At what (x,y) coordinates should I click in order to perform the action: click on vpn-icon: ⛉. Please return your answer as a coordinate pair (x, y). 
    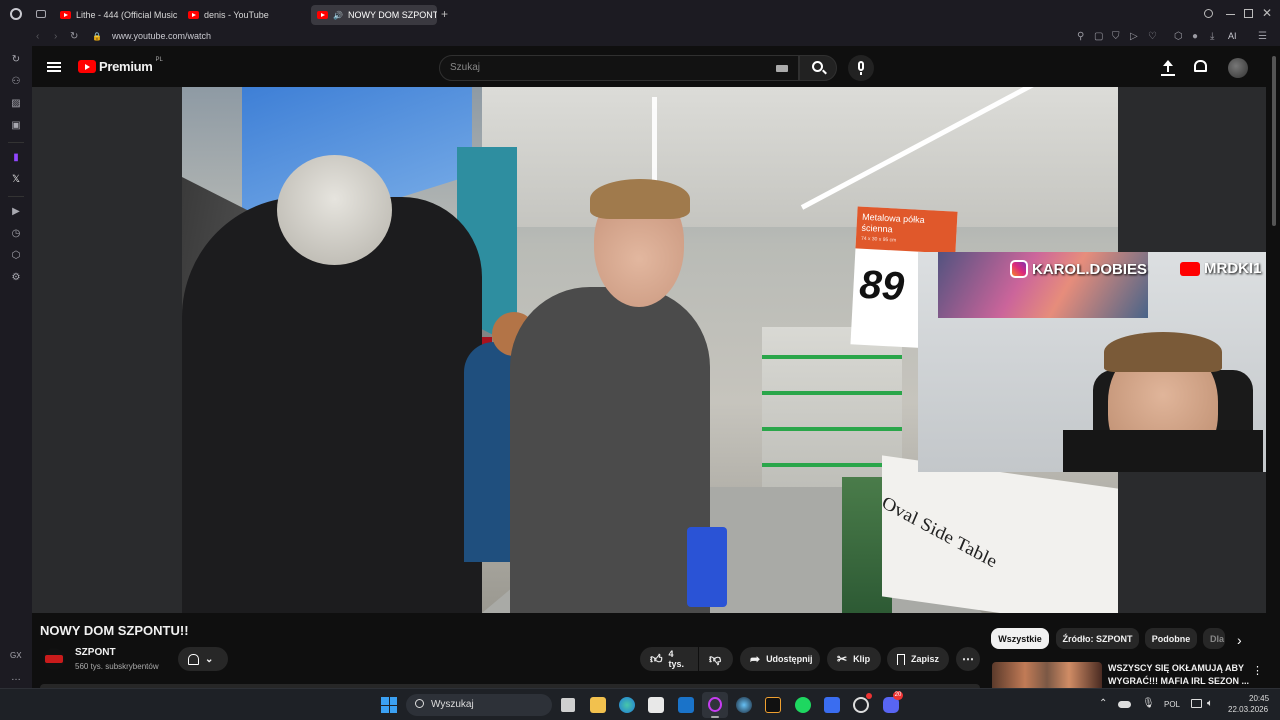
    Looking at the image, I should click on (1116, 37).